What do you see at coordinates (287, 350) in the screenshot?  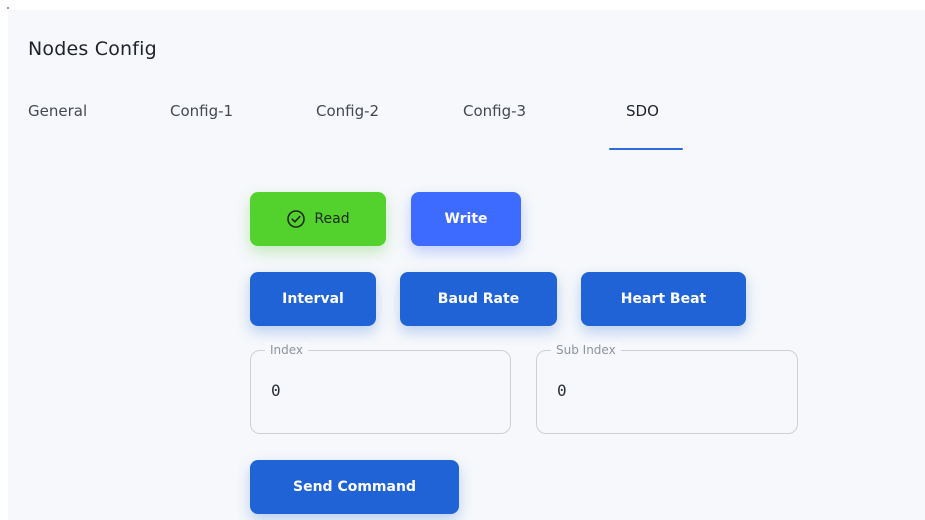 I see `index-field-label: Index` at bounding box center [287, 350].